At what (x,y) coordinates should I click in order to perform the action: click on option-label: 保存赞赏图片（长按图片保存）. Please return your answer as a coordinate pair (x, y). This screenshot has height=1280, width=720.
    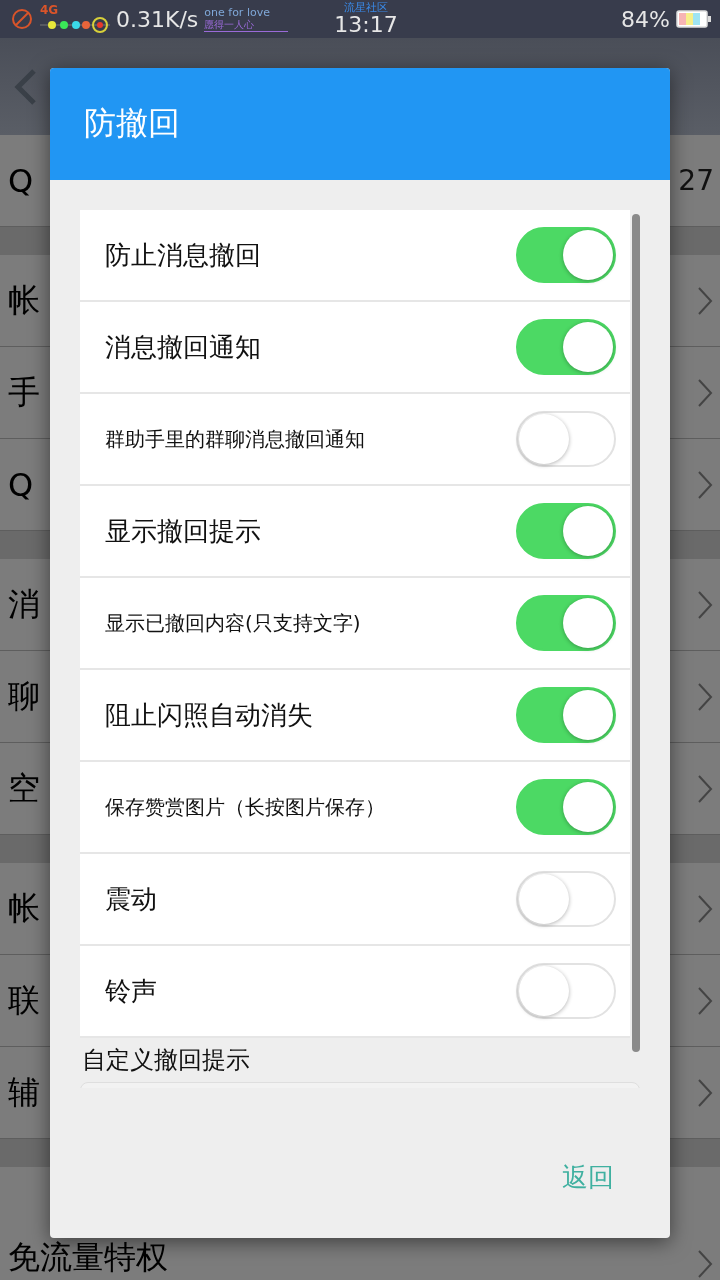
    Looking at the image, I should click on (245, 807).